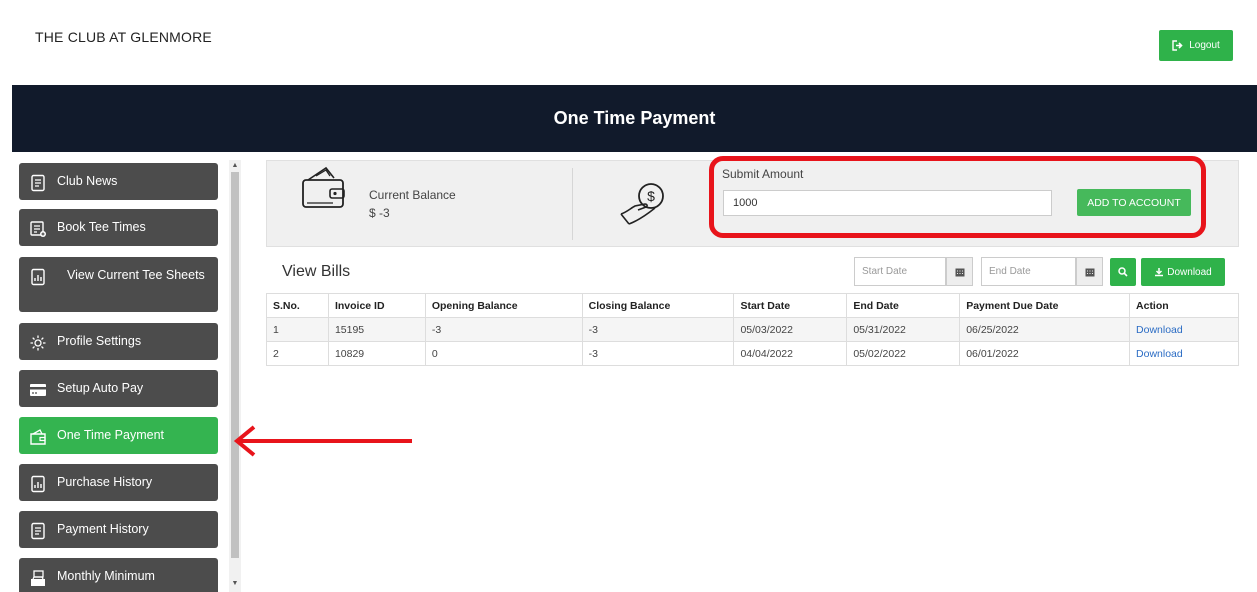  What do you see at coordinates (101, 227) in the screenshot?
I see `sidebar-item-label: Book Tee Times` at bounding box center [101, 227].